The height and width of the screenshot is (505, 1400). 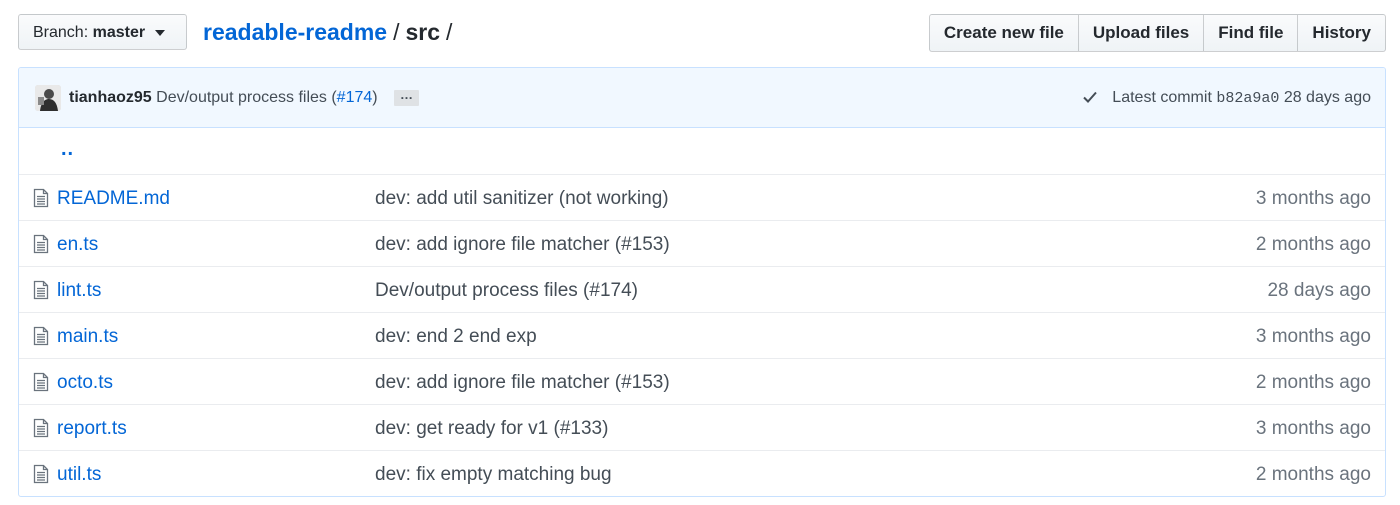 I want to click on file-name-link: octo.ts, so click(x=85, y=383).